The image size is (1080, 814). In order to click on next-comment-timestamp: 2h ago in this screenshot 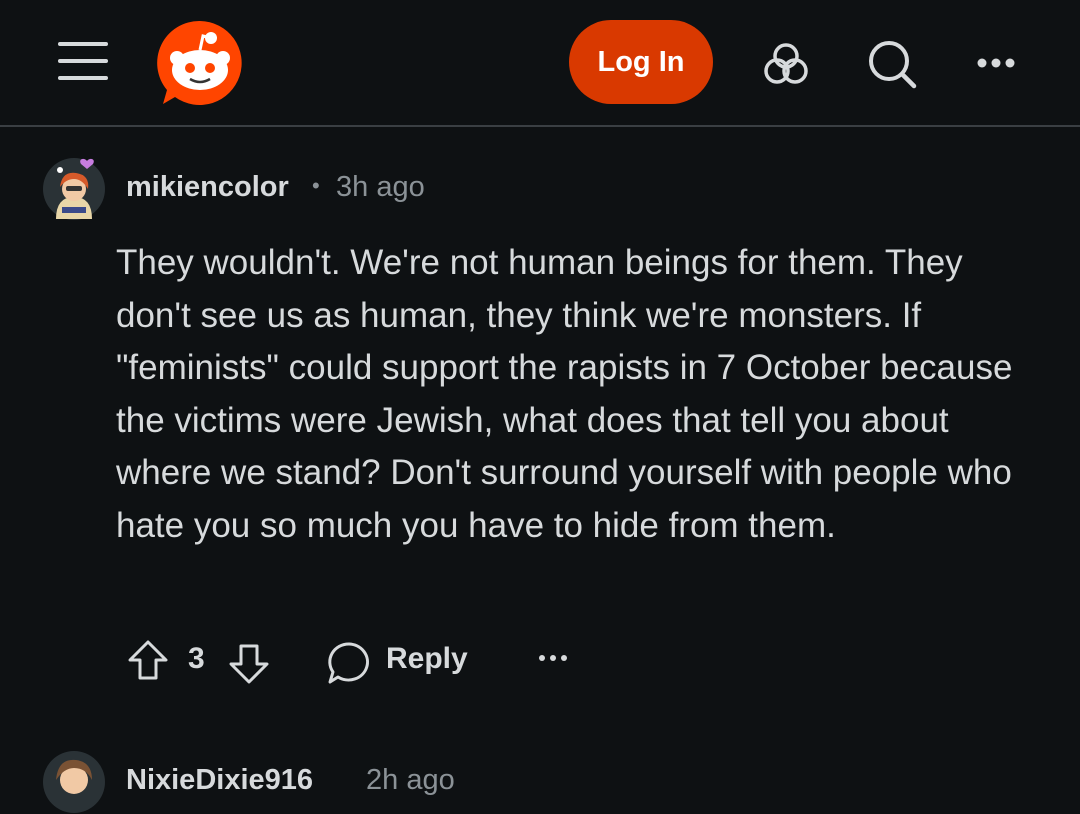, I will do `click(410, 780)`.